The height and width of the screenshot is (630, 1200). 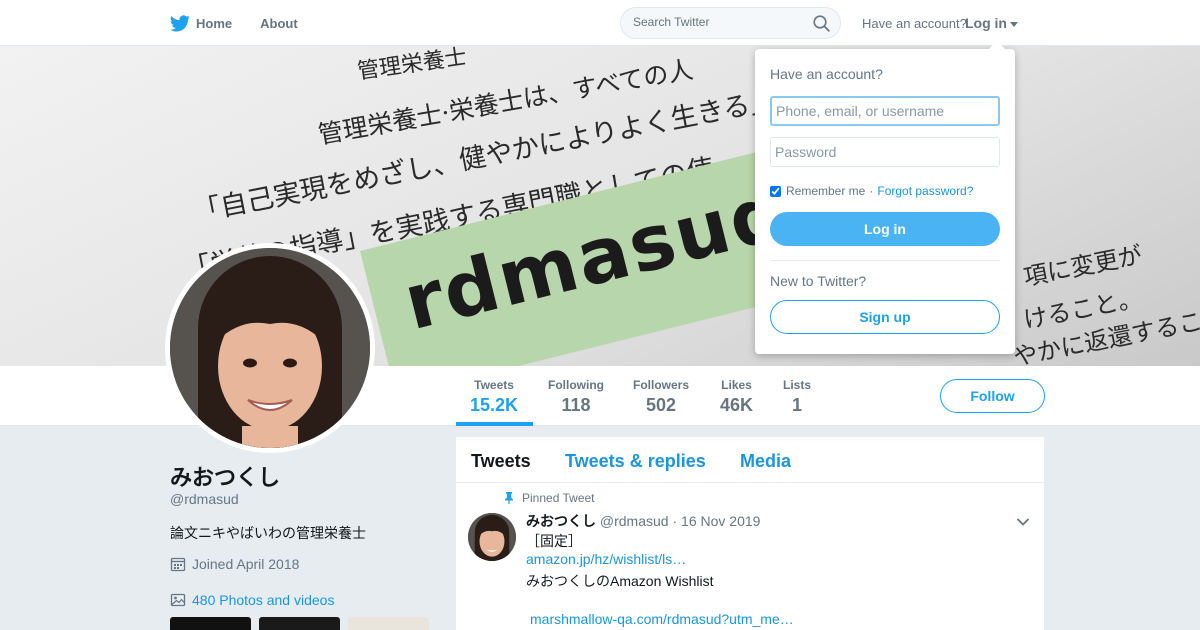 What do you see at coordinates (826, 74) in the screenshot?
I see `dropdown-title: Have an account?` at bounding box center [826, 74].